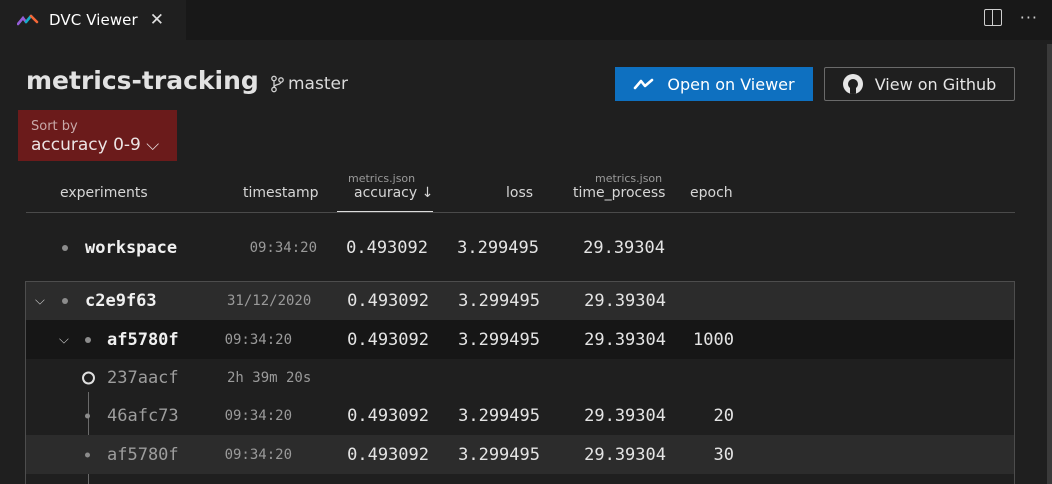 Image resolution: width=1052 pixels, height=484 pixels. What do you see at coordinates (269, 301) in the screenshot?
I see `timestamp-cell: 31/12/2020` at bounding box center [269, 301].